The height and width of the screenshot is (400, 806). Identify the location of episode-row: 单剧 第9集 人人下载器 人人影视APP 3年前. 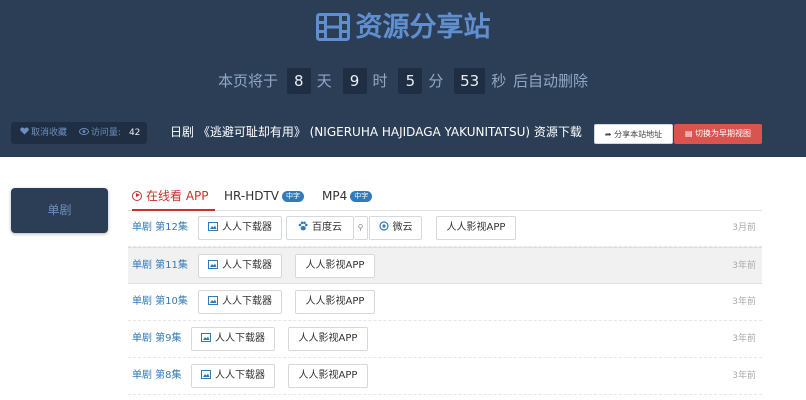
(445, 339).